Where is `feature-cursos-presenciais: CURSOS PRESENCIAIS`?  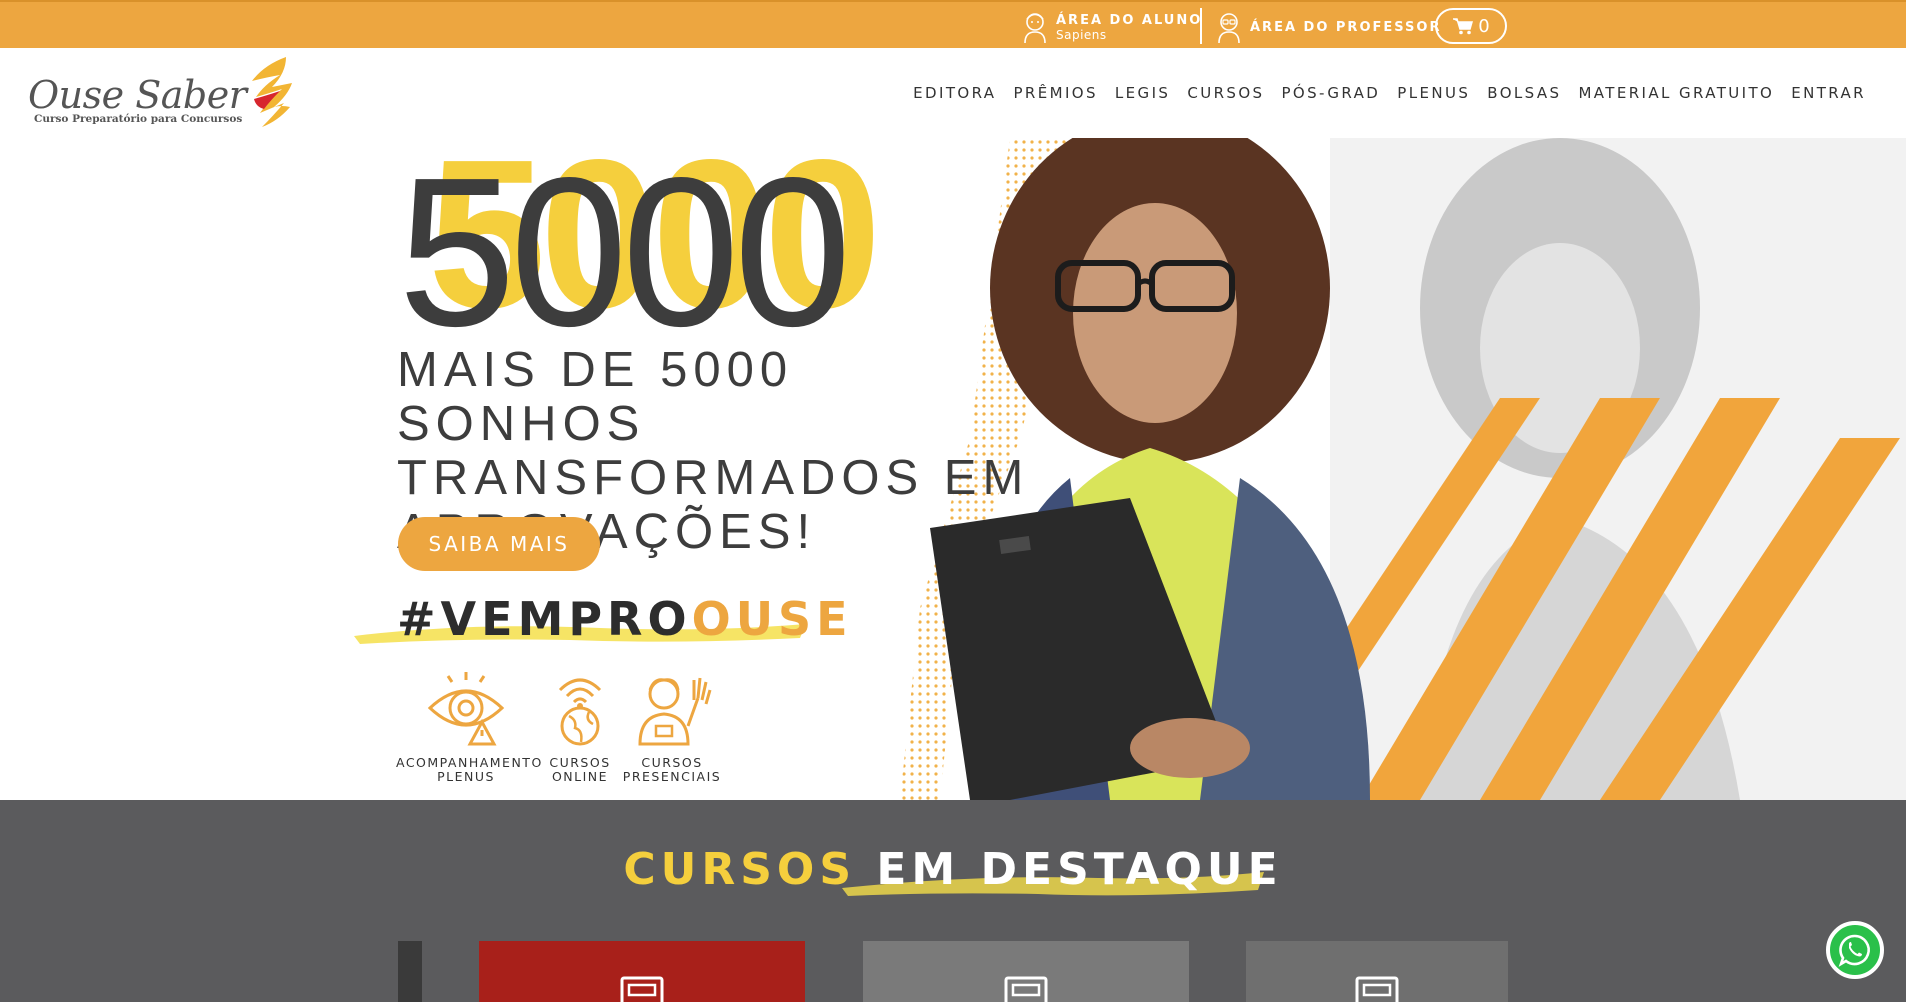 feature-cursos-presenciais: CURSOS PRESENCIAIS is located at coordinates (672, 727).